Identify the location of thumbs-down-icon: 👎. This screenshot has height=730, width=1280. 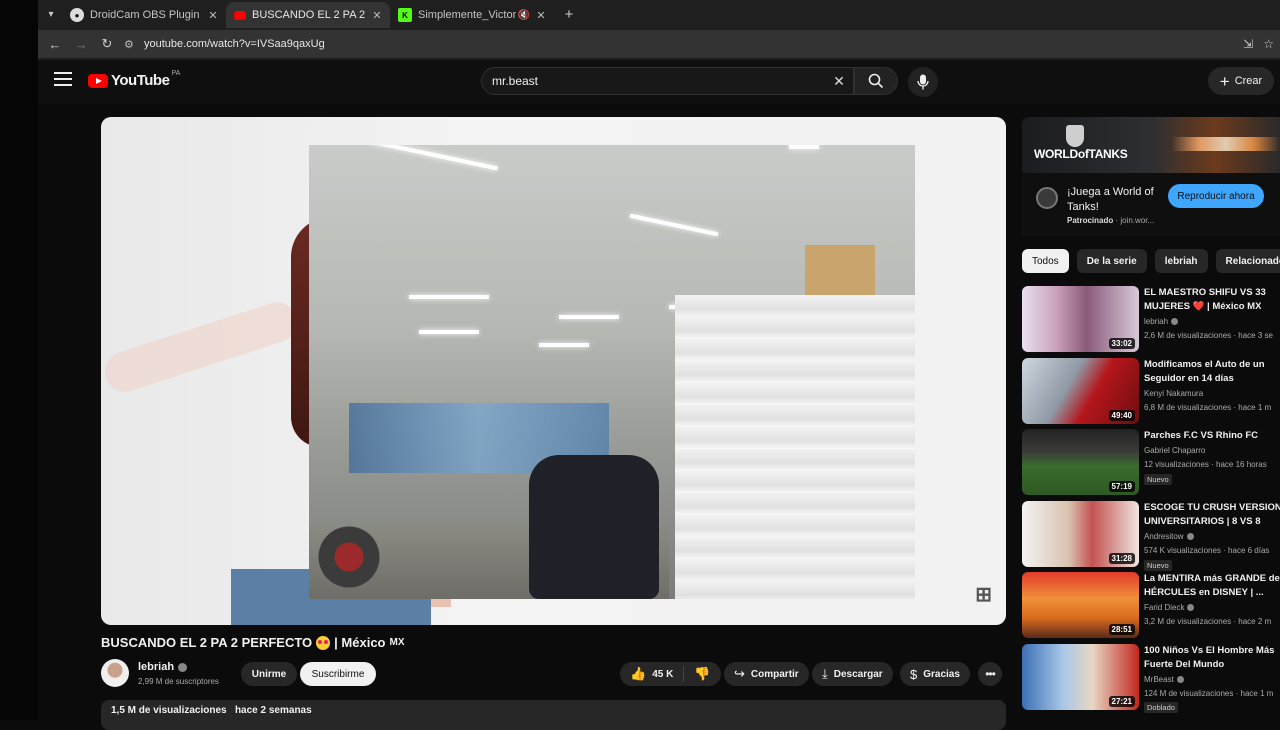
(702, 673).